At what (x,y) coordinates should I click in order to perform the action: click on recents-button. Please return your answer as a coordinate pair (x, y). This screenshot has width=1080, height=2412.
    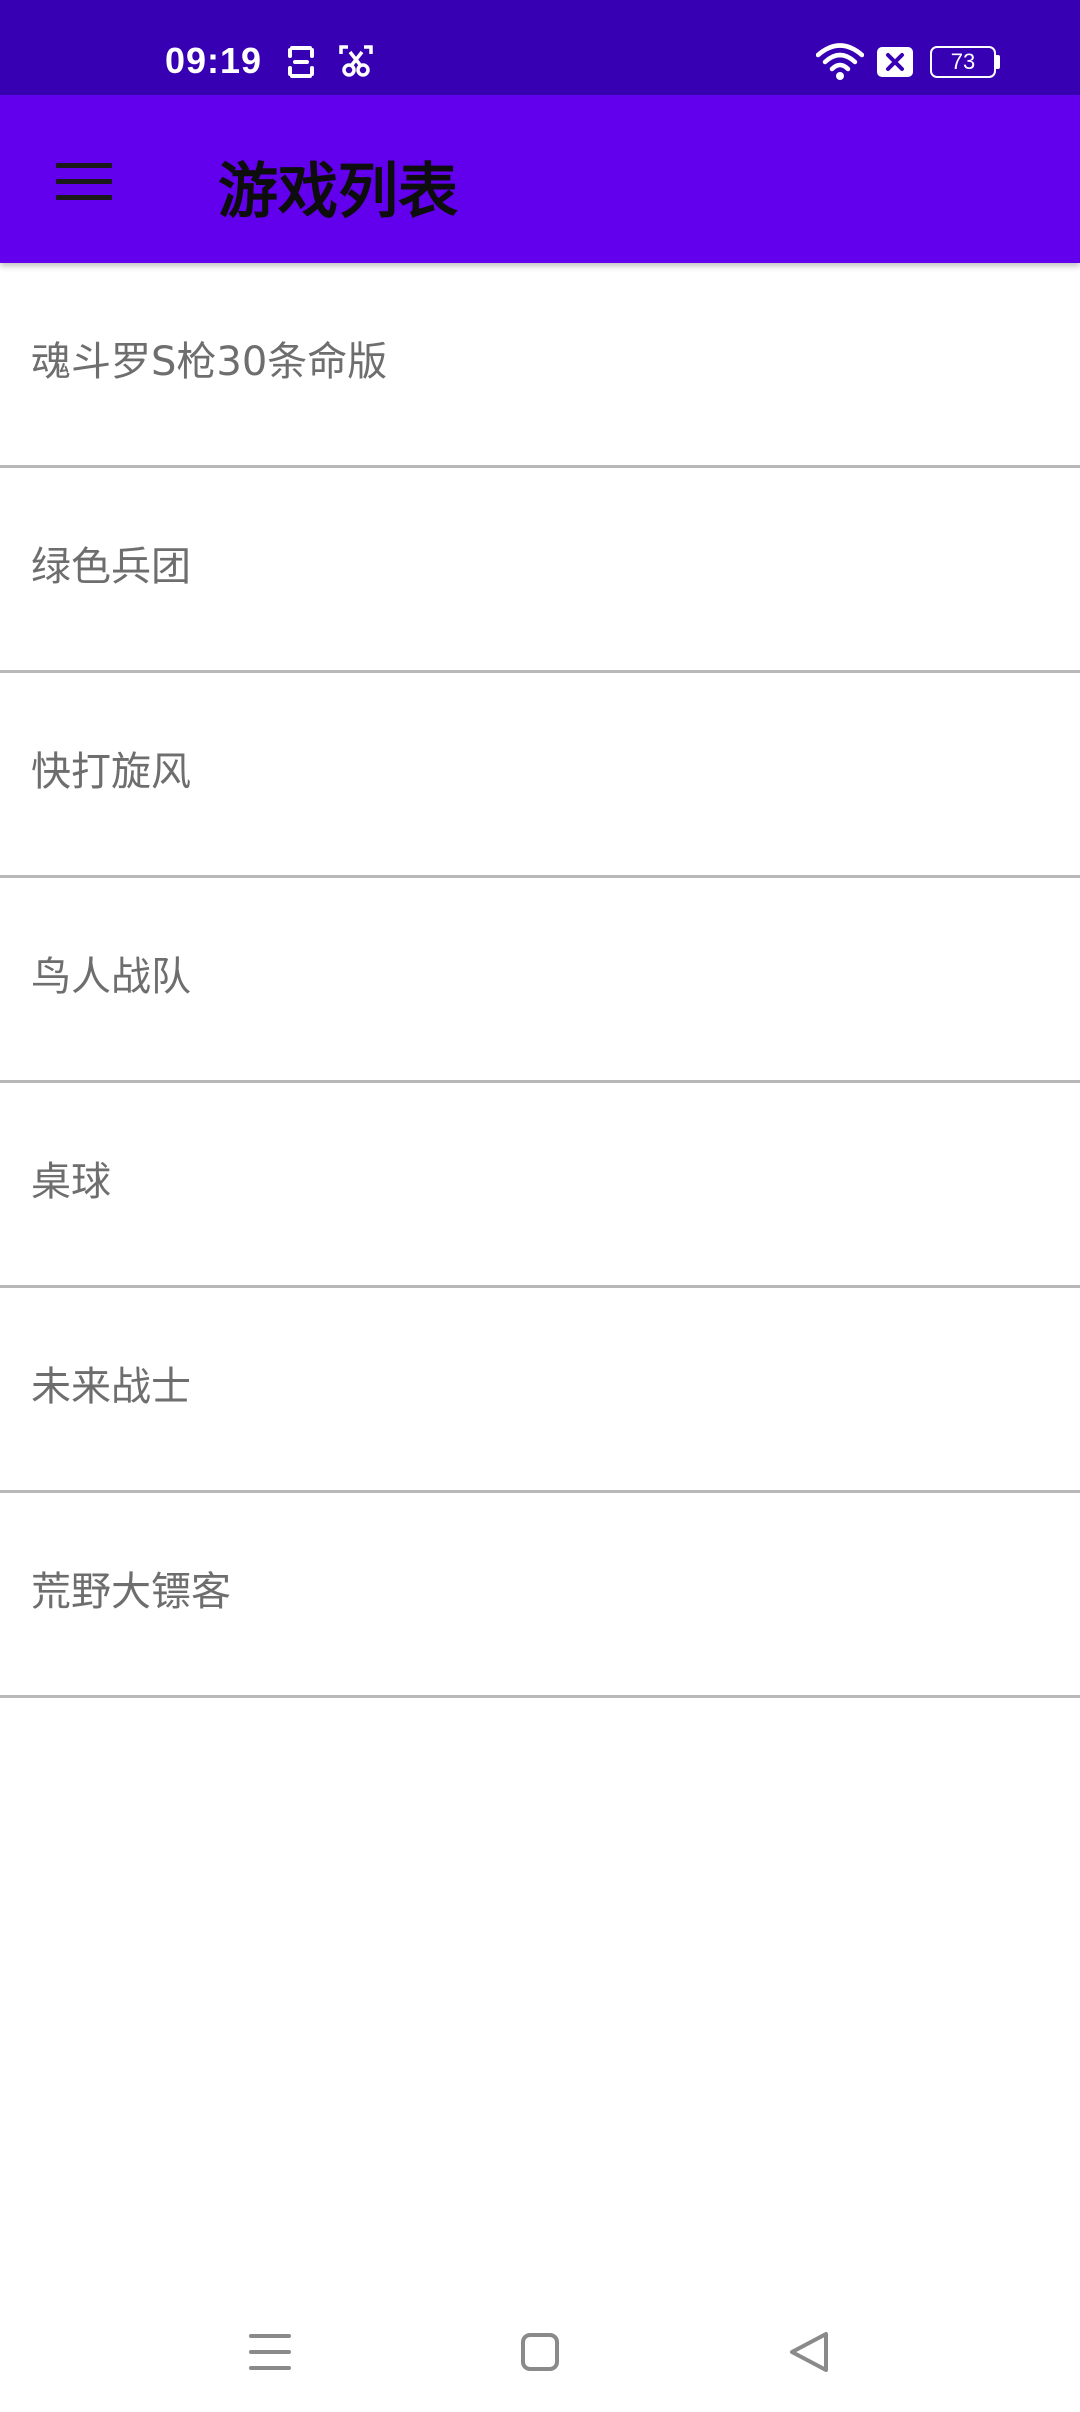
    Looking at the image, I should click on (270, 2352).